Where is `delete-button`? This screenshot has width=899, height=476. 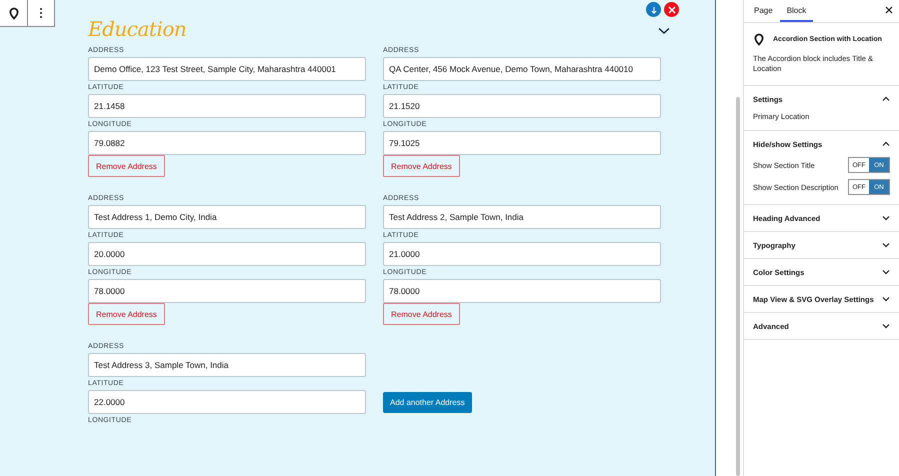 delete-button is located at coordinates (671, 9).